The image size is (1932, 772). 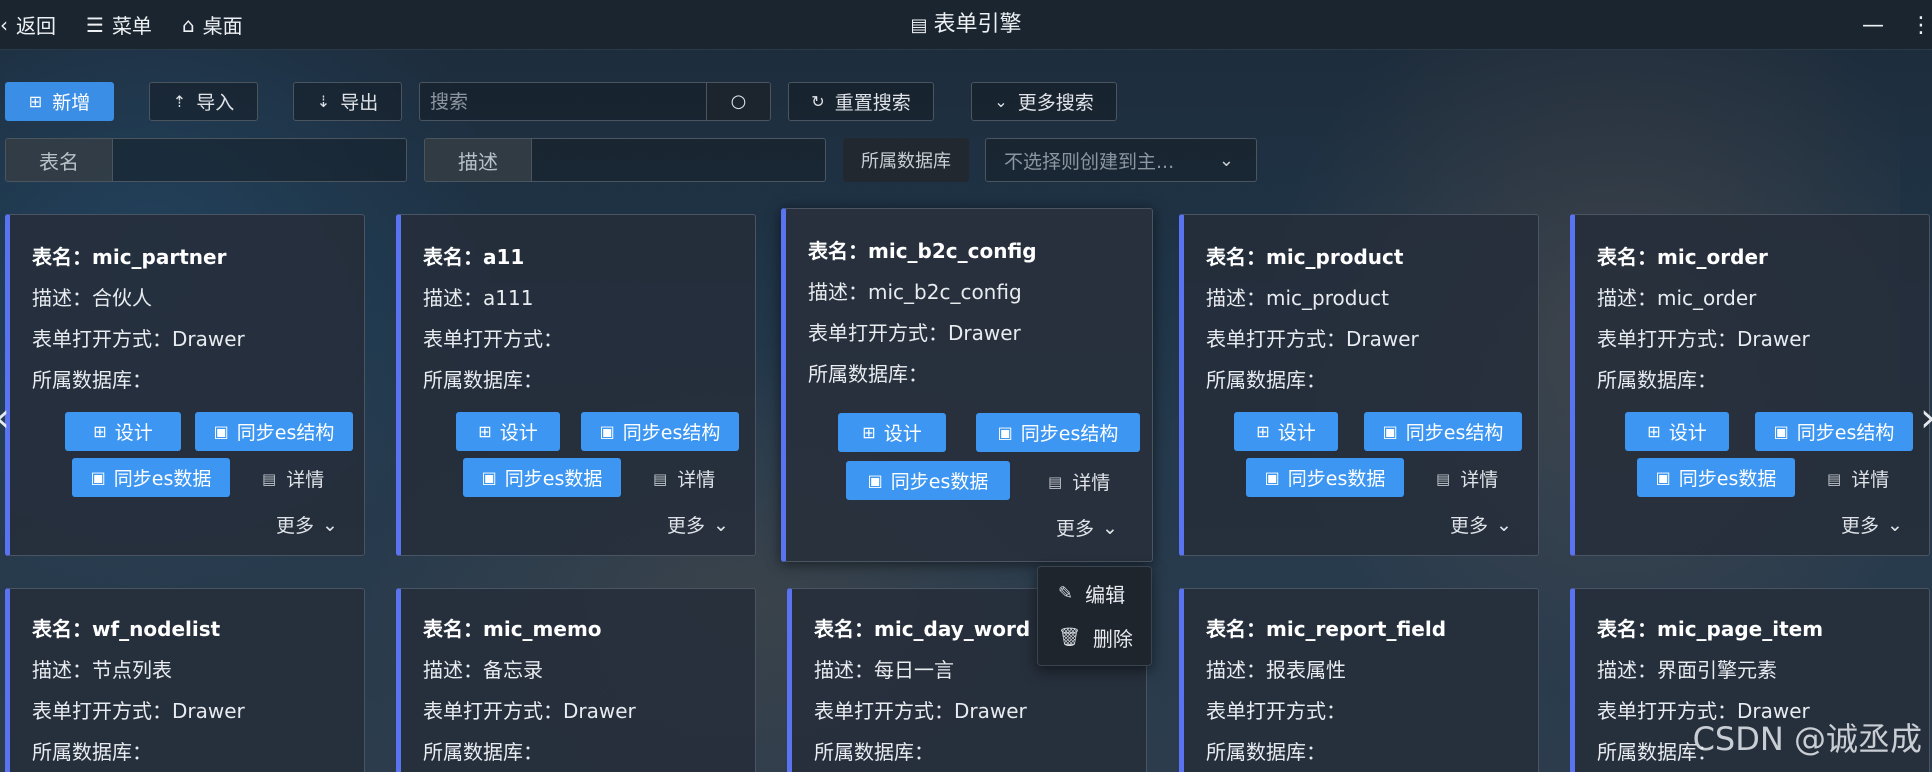 What do you see at coordinates (1091, 593) in the screenshot?
I see `edit-menu-item: ✎ 编辑` at bounding box center [1091, 593].